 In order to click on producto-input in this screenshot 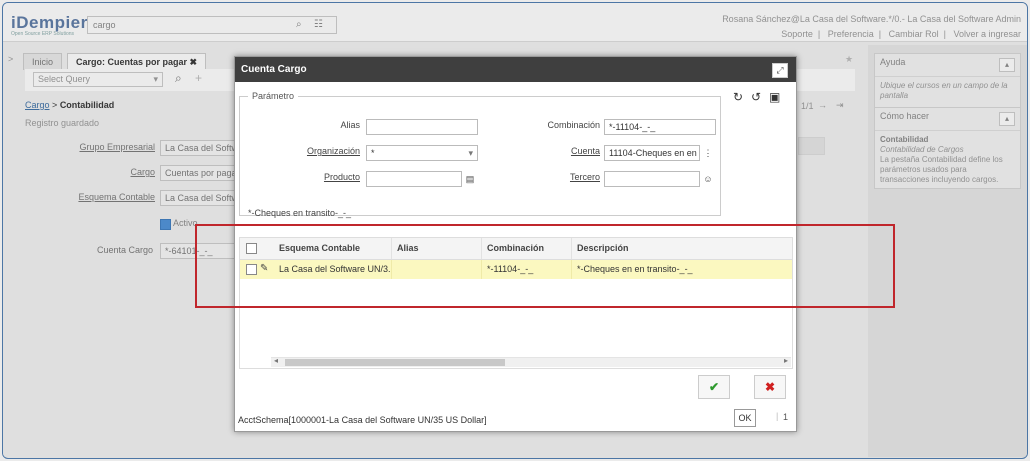, I will do `click(414, 179)`.